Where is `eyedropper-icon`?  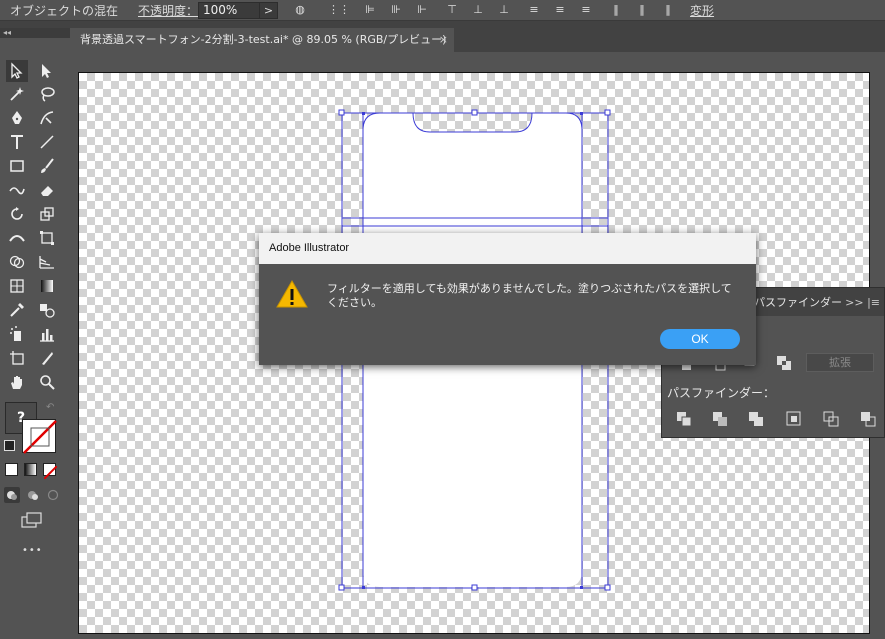
eyedropper-icon is located at coordinates (17, 310).